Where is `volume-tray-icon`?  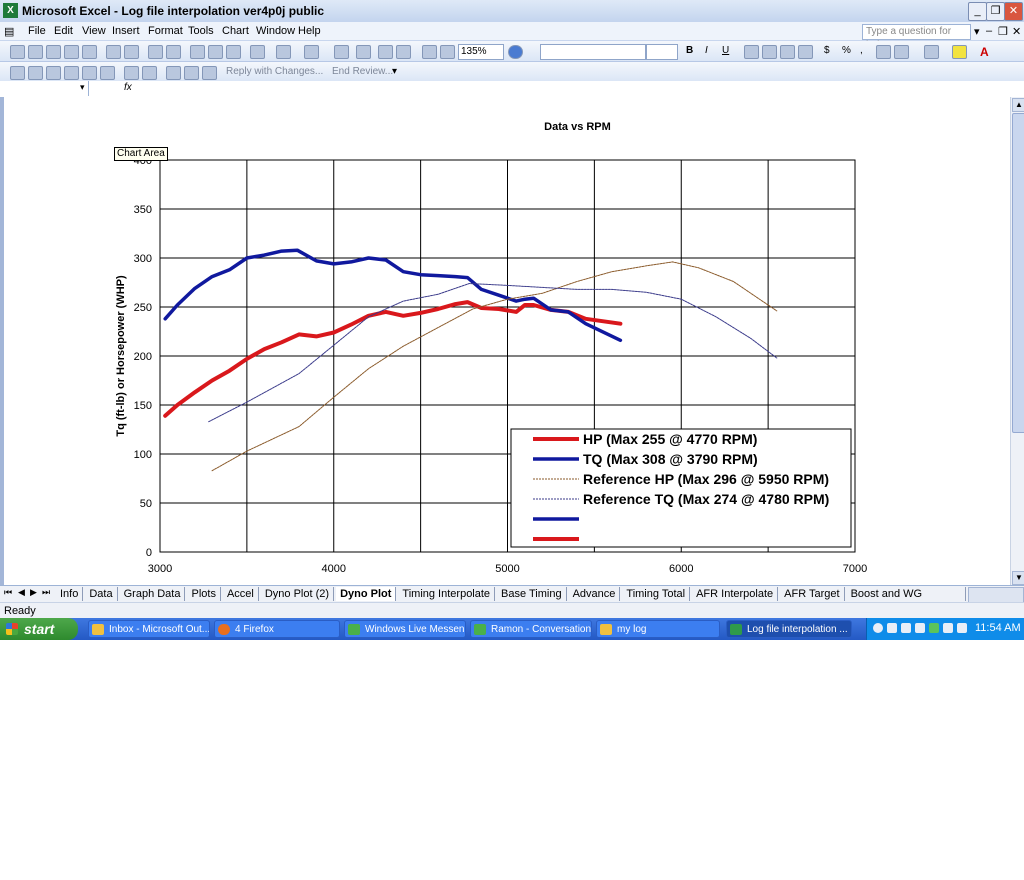 volume-tray-icon is located at coordinates (962, 628).